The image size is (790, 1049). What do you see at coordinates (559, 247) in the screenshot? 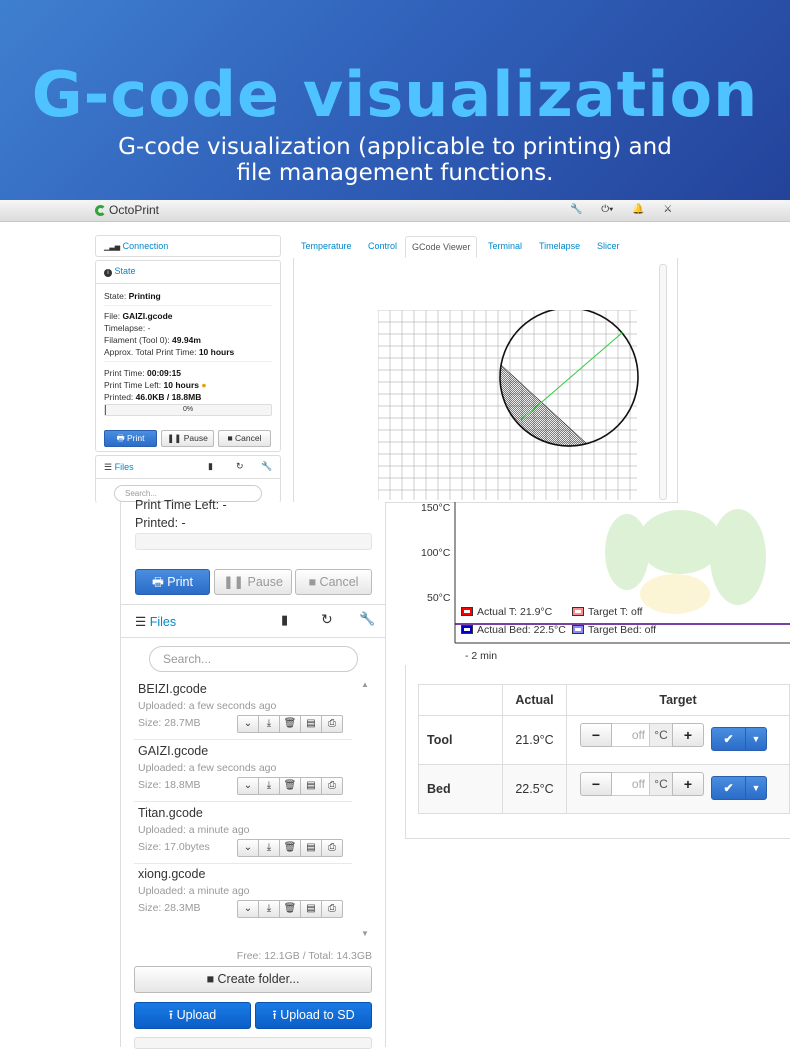
I see `tab-timelapse: Timelapse` at bounding box center [559, 247].